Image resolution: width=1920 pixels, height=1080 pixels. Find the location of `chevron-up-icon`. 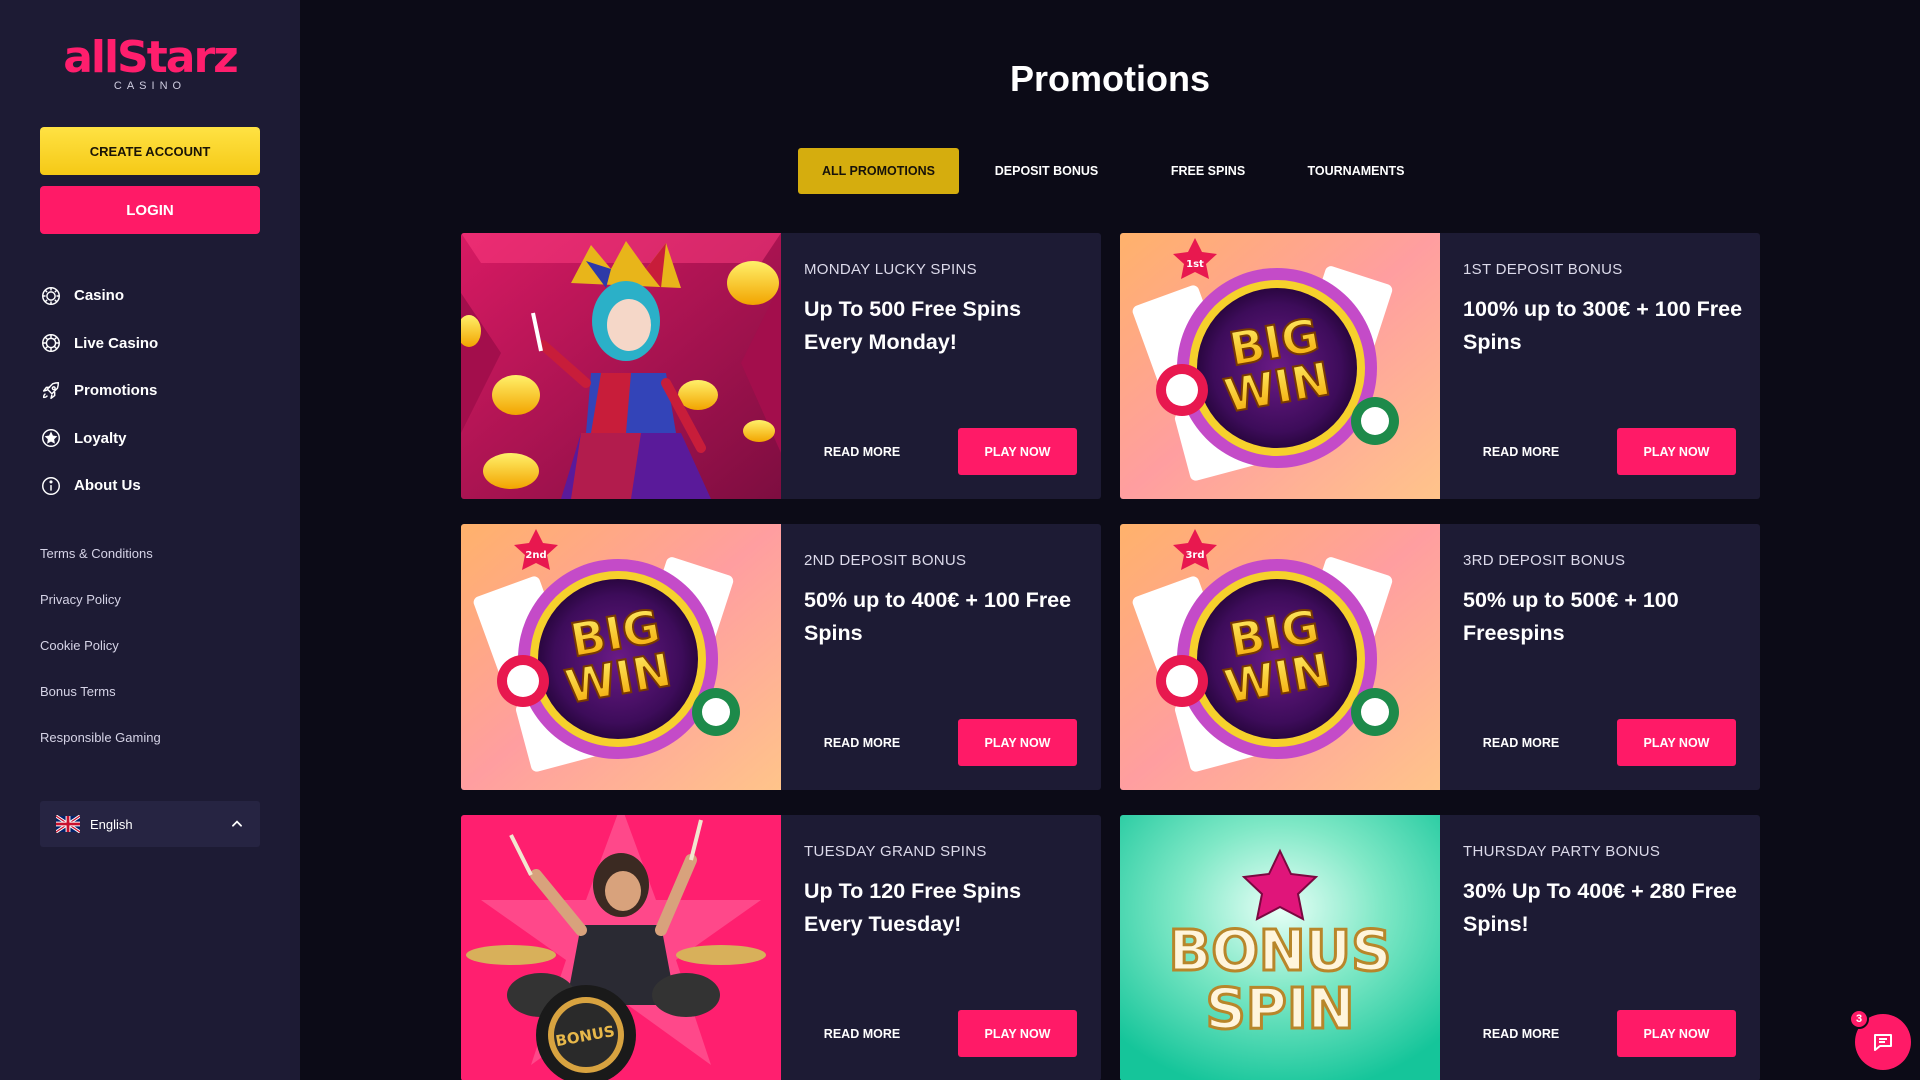

chevron-up-icon is located at coordinates (237, 823).